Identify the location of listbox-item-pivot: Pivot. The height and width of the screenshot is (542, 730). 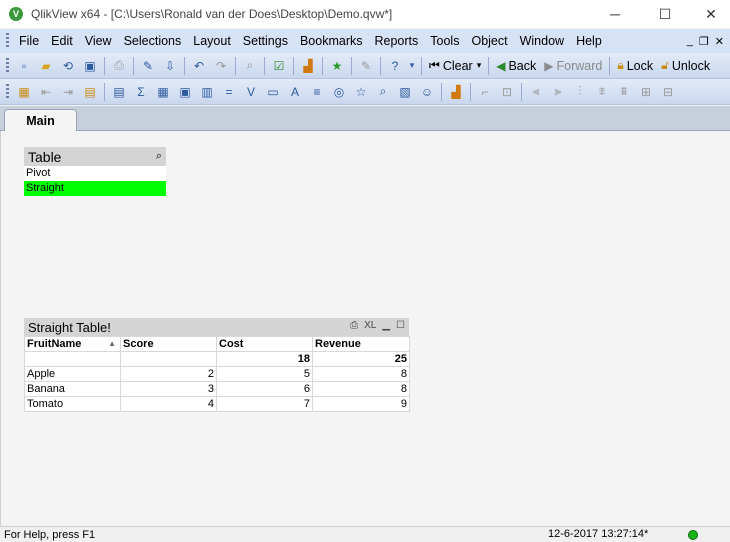
(95, 173).